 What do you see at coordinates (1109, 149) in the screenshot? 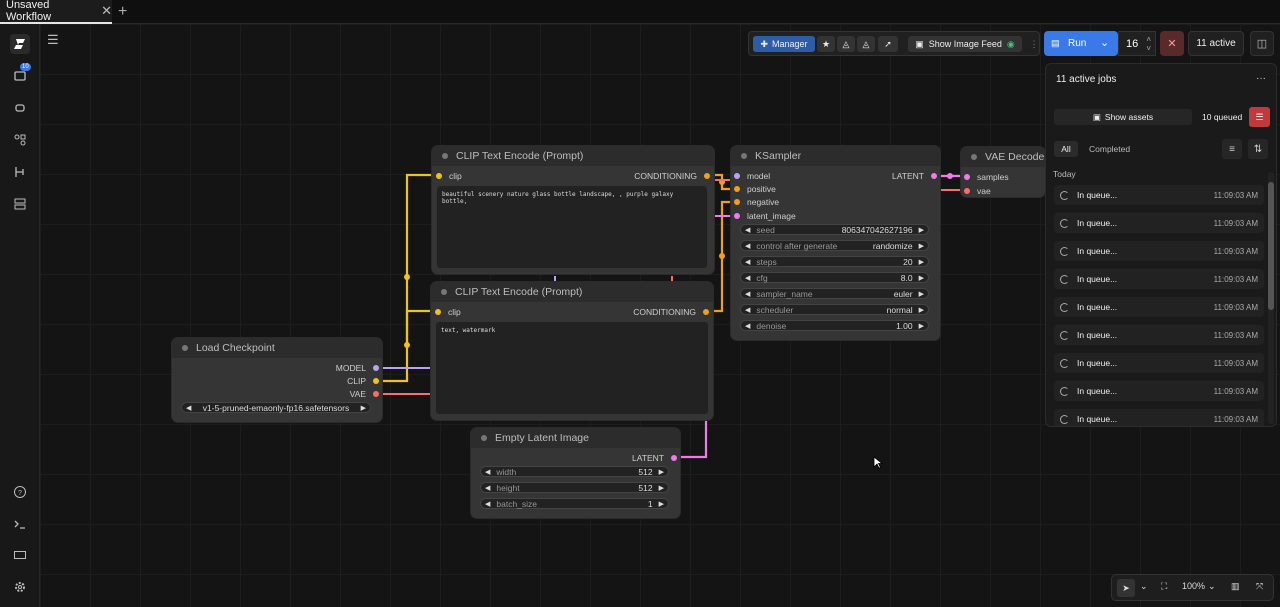
I see `tab-completed: Completed` at bounding box center [1109, 149].